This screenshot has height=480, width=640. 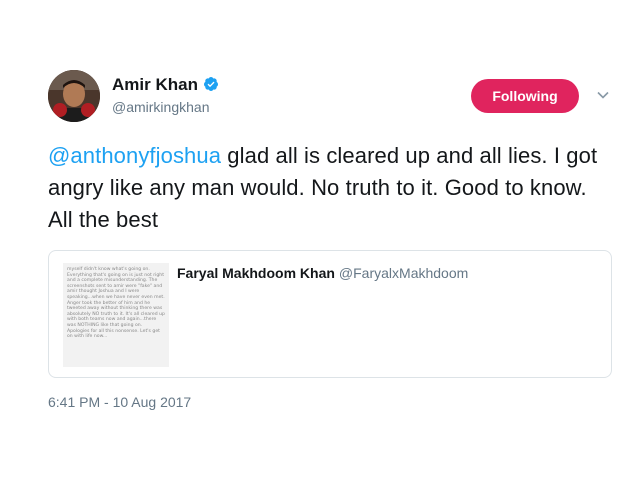 What do you see at coordinates (603, 95) in the screenshot?
I see `chevron-down-icon` at bounding box center [603, 95].